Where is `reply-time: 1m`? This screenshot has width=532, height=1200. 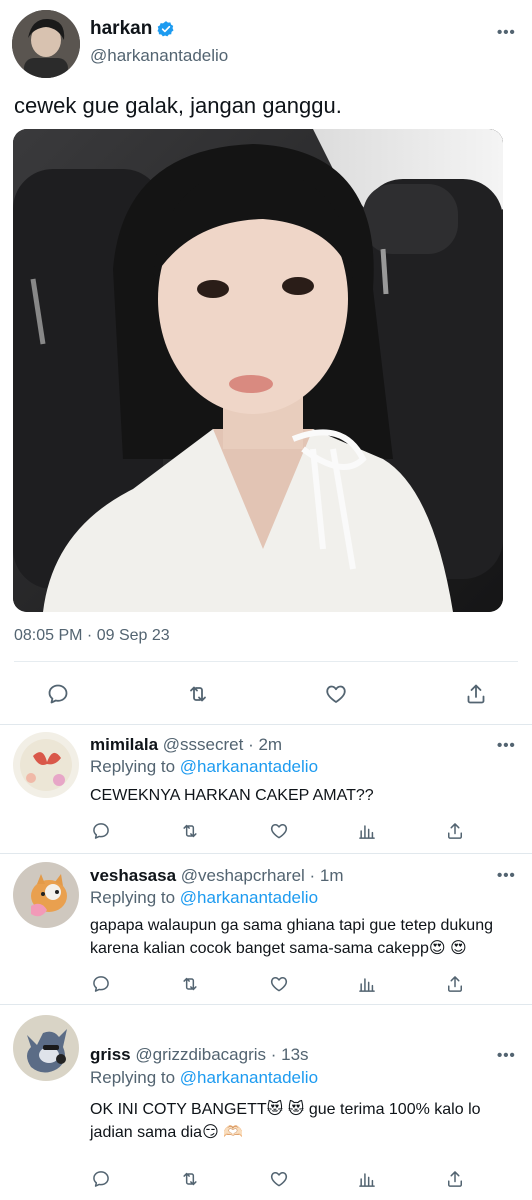 reply-time: 1m is located at coordinates (332, 875).